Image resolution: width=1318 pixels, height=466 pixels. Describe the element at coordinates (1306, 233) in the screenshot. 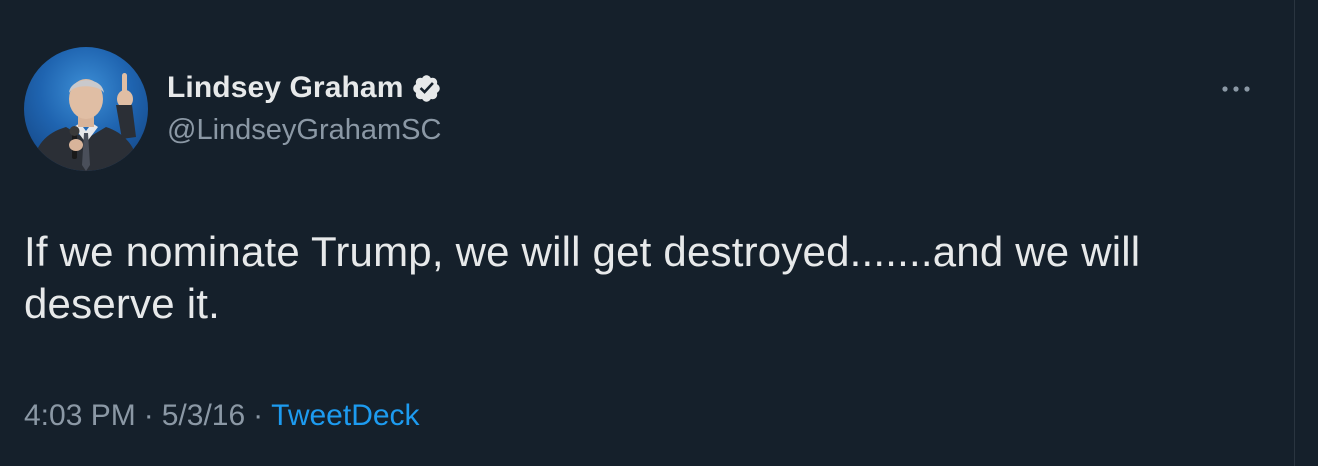

I see `right-column-edge` at that location.